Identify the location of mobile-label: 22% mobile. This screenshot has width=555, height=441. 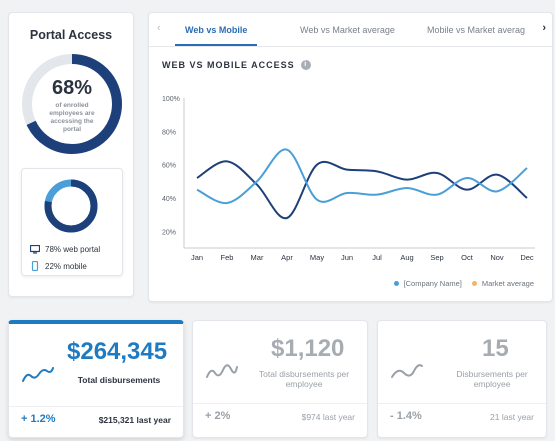
(66, 266).